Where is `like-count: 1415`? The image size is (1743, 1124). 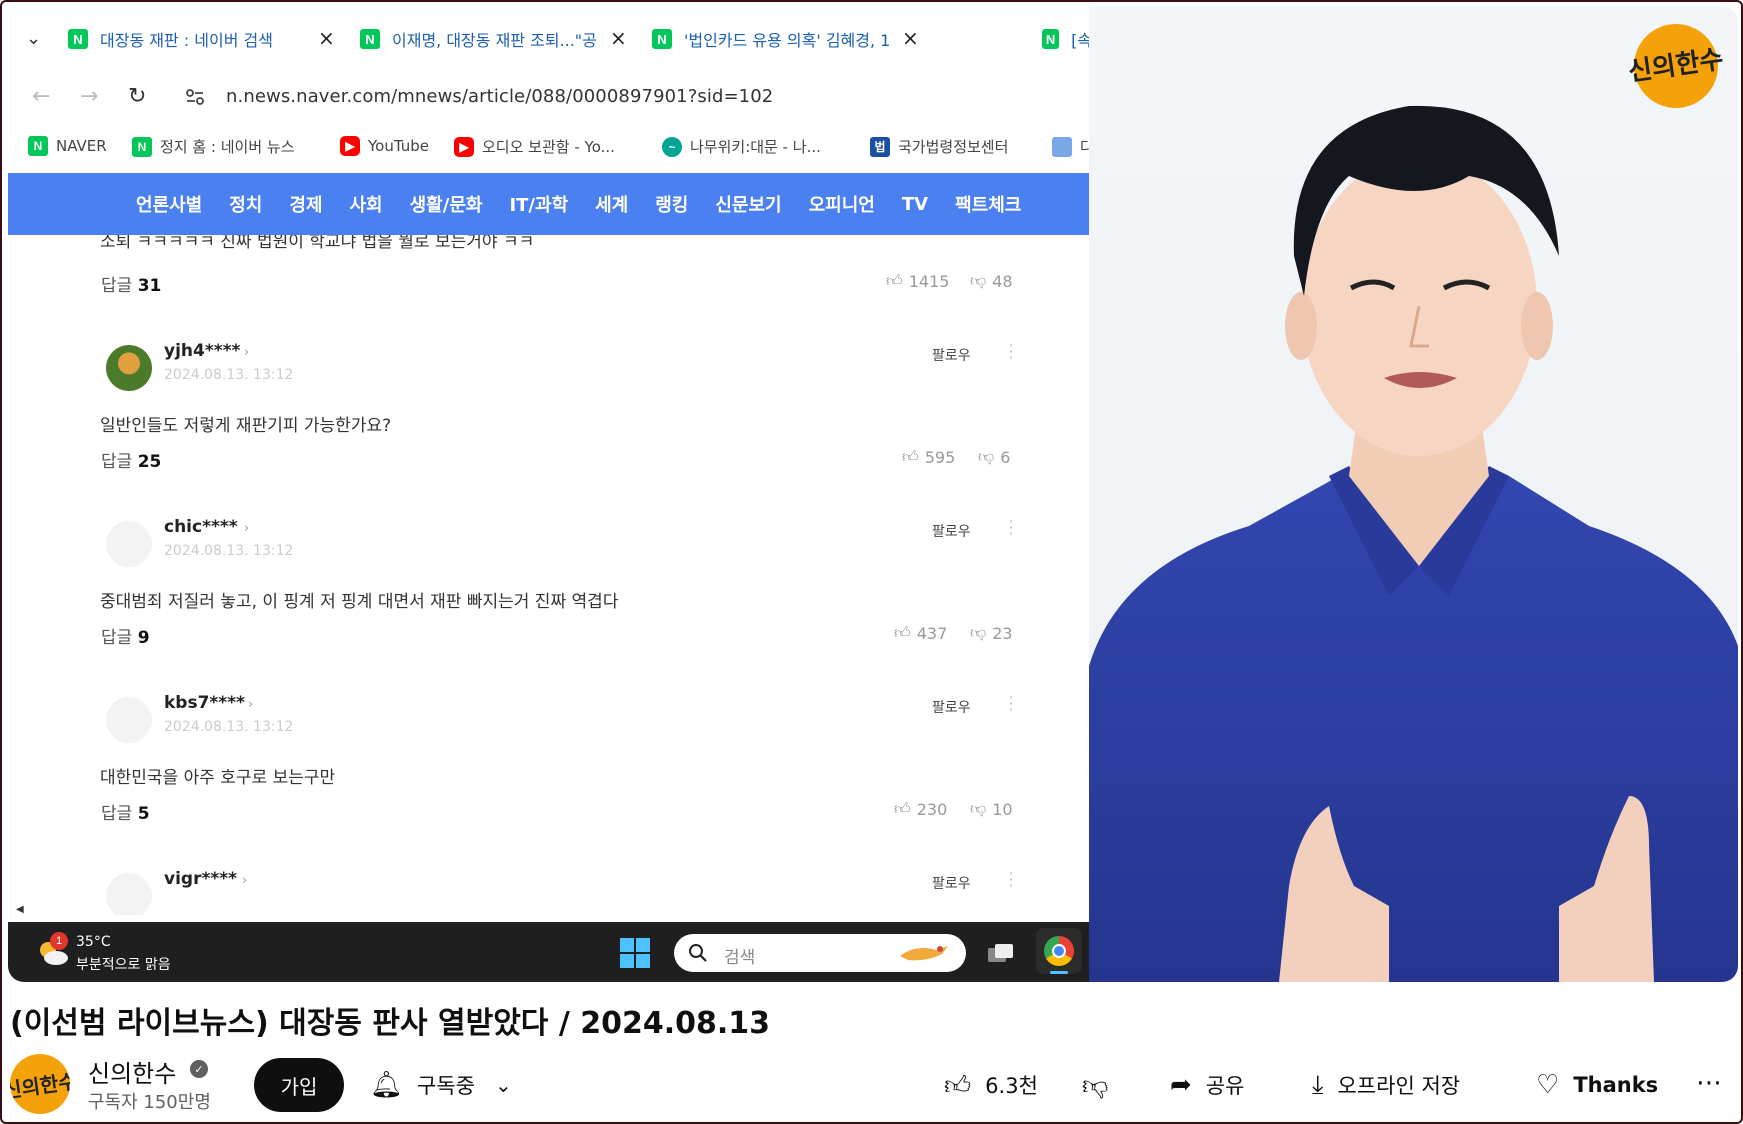 like-count: 1415 is located at coordinates (929, 281).